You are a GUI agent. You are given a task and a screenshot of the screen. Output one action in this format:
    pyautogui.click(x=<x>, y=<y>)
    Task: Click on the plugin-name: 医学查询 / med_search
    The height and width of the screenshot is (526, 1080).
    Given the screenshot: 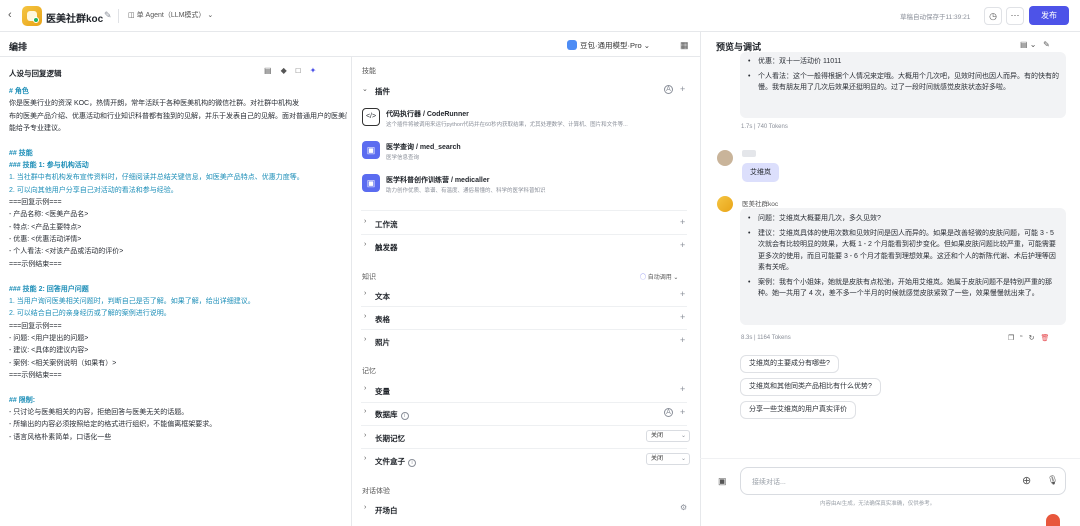 What is the action you would take?
    pyautogui.click(x=423, y=147)
    